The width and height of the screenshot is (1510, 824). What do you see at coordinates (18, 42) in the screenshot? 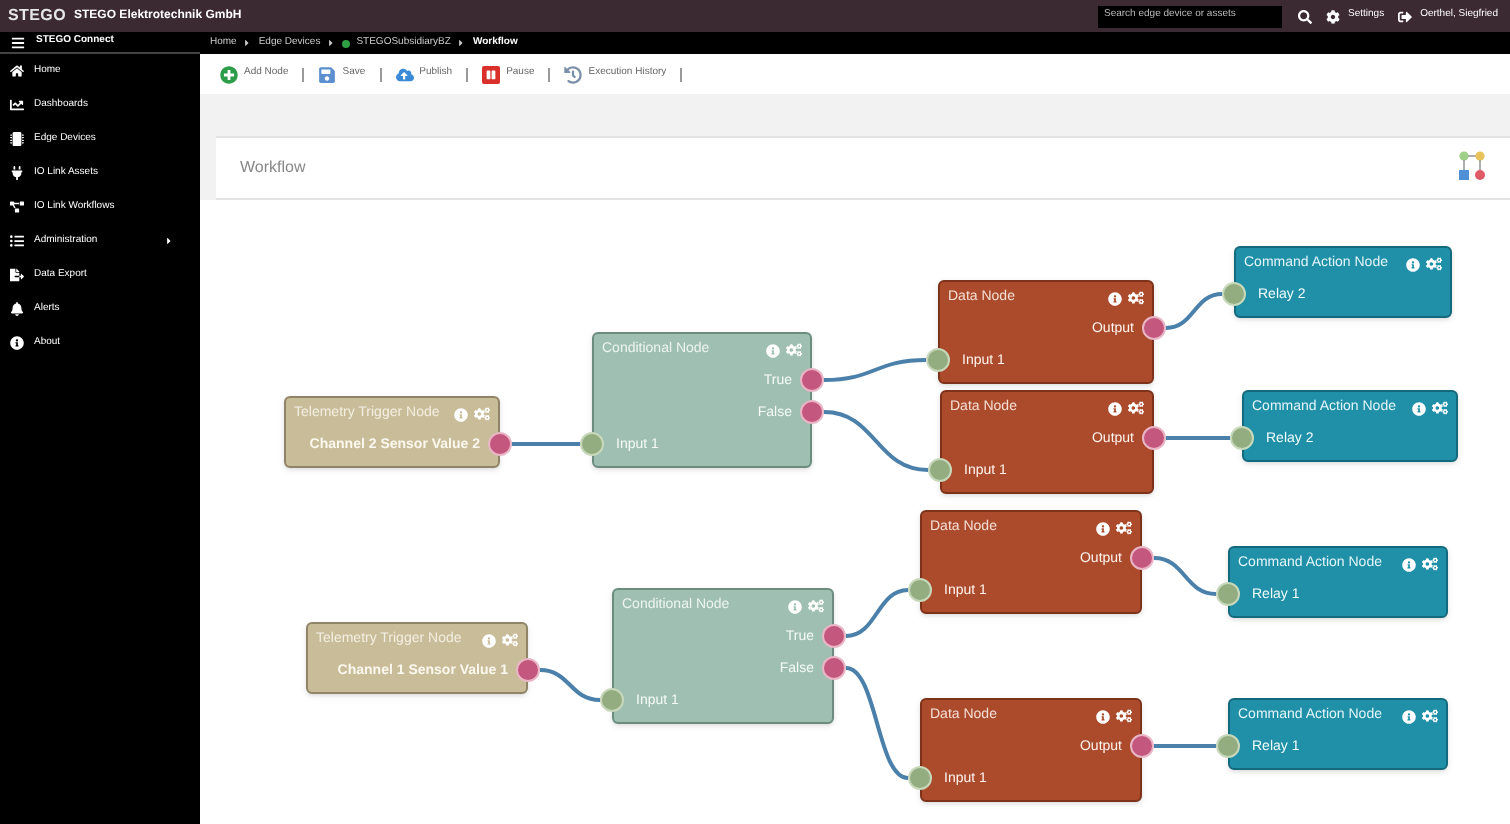
I see `menu-icon` at bounding box center [18, 42].